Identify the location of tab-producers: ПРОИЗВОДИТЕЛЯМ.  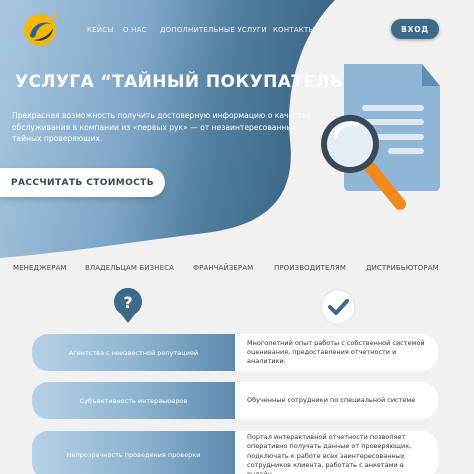
(310, 268).